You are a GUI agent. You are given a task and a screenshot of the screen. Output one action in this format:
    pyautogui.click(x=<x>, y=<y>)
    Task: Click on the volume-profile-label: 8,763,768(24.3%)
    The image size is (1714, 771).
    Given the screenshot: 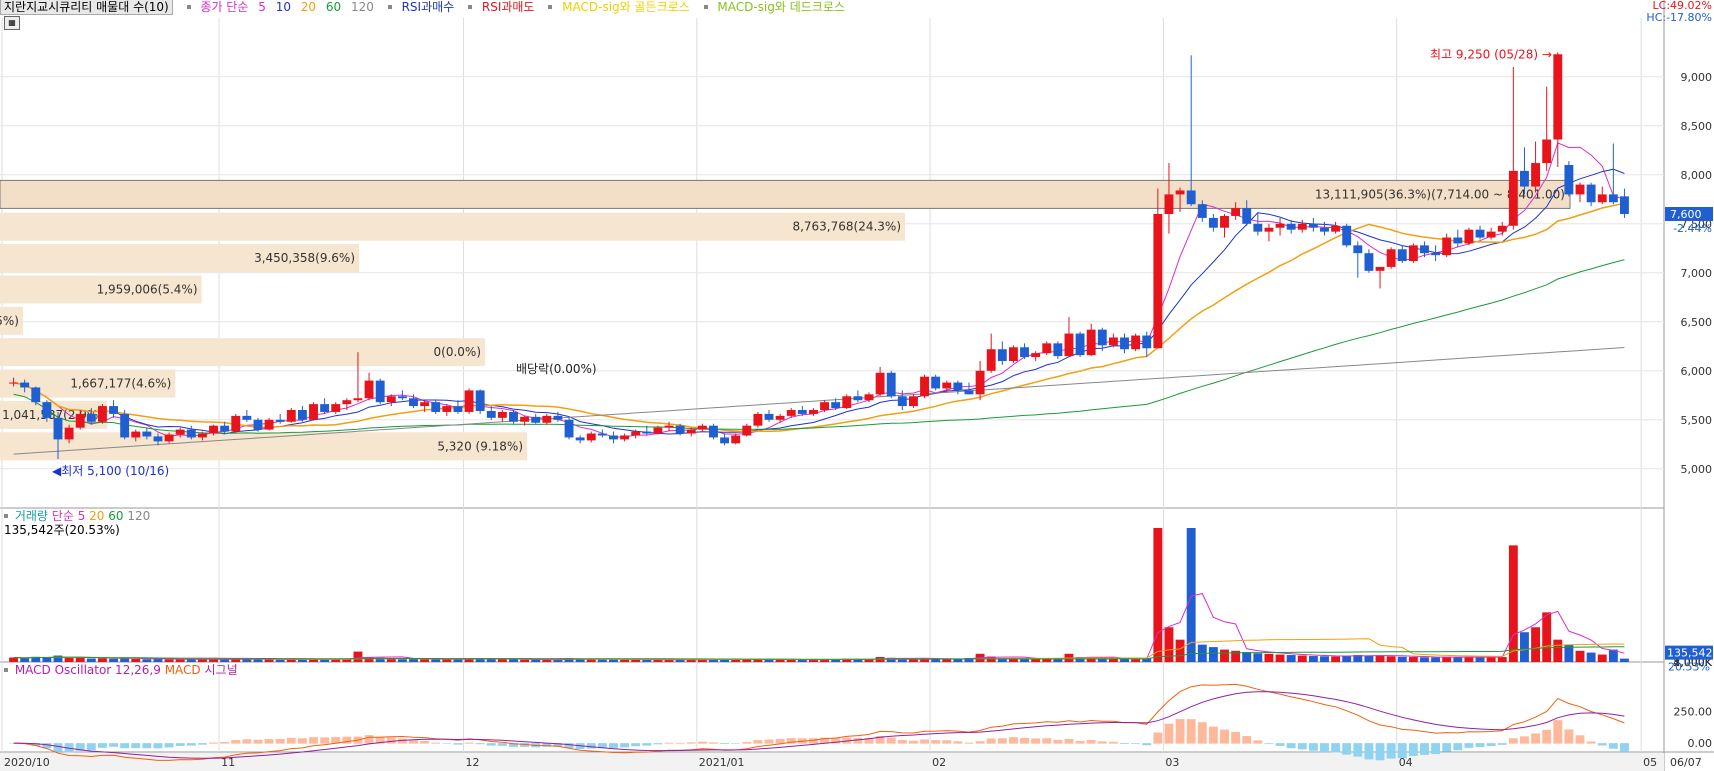 What is the action you would take?
    pyautogui.click(x=846, y=227)
    